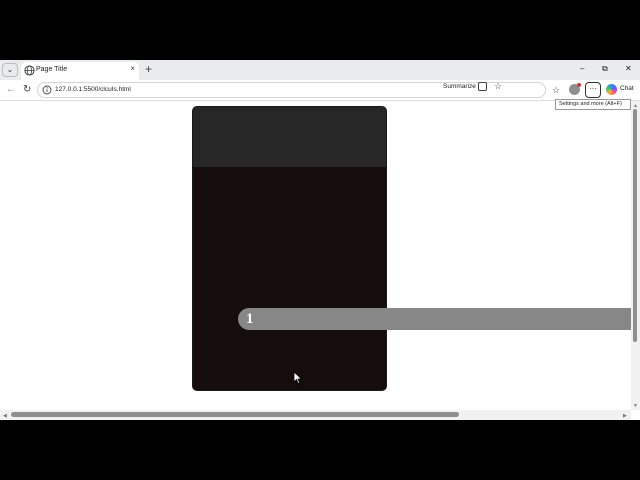  I want to click on card-header, so click(289, 137).